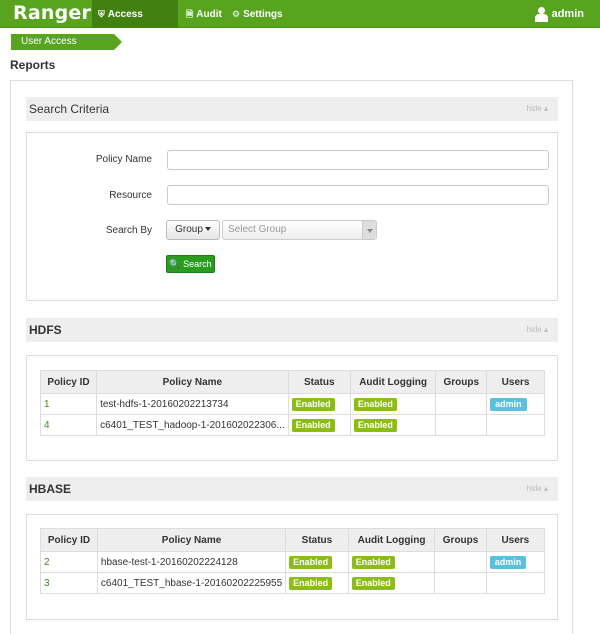  Describe the element at coordinates (358, 195) in the screenshot. I see `resource-input` at that location.